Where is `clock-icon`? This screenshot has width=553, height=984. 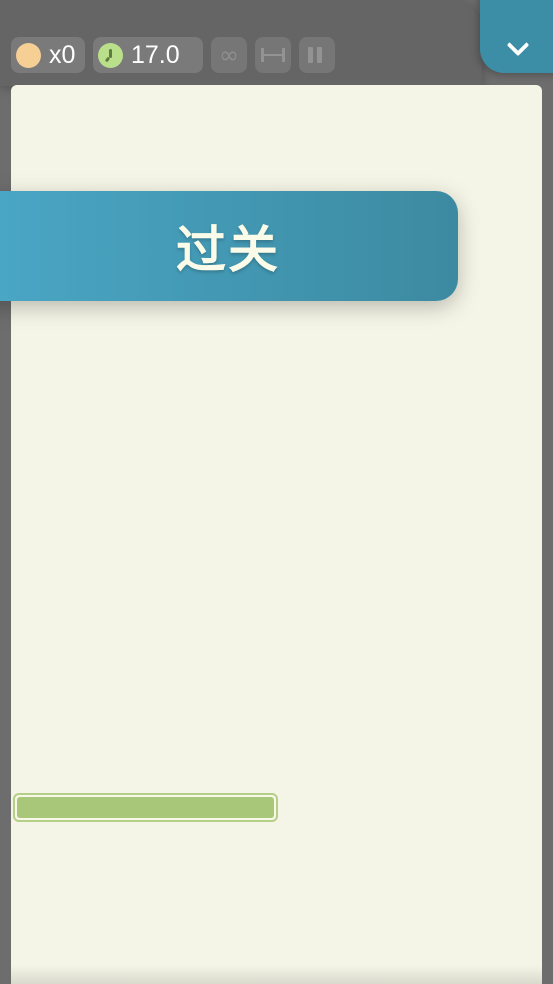 clock-icon is located at coordinates (110, 55).